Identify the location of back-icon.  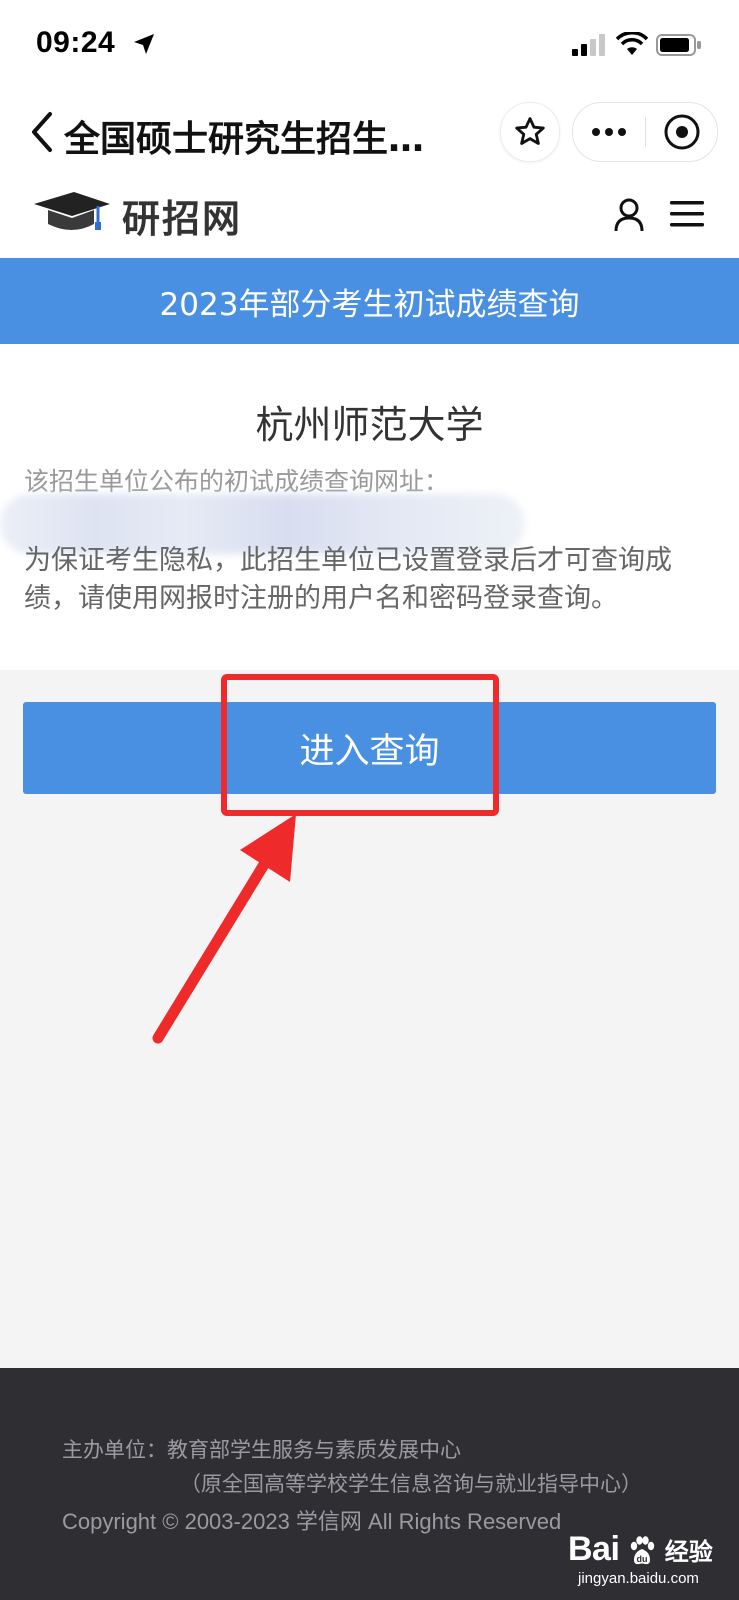
(42, 132).